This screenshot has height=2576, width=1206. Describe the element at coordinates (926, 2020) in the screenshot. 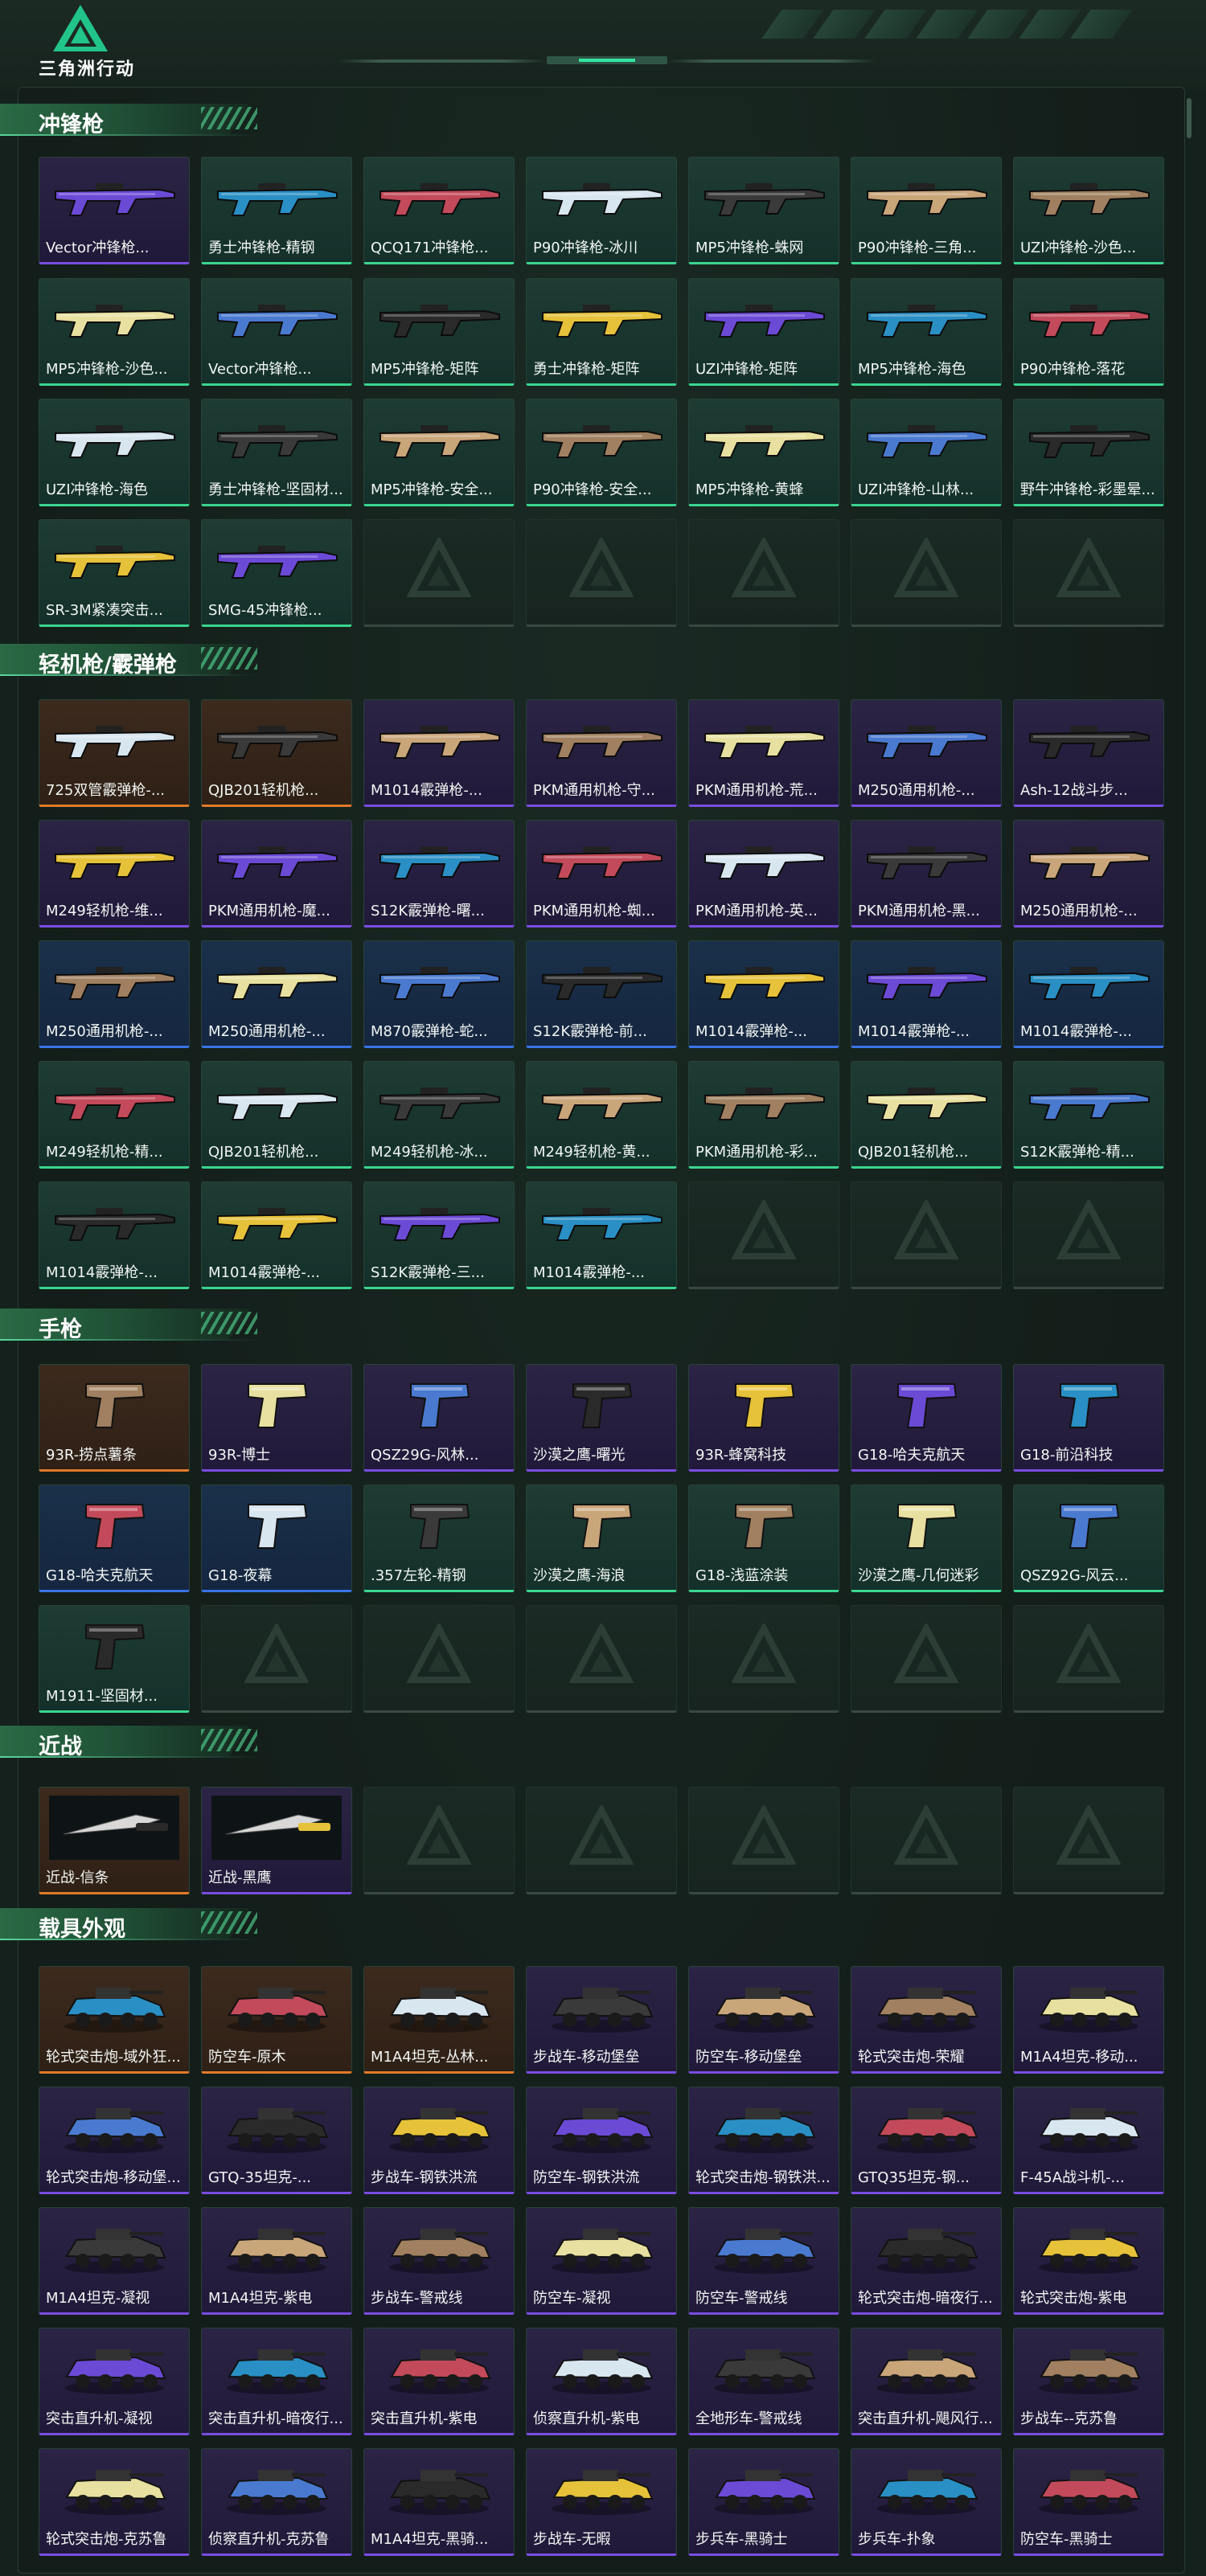

I see `skin-card: 轮式突击炮-荣耀` at that location.